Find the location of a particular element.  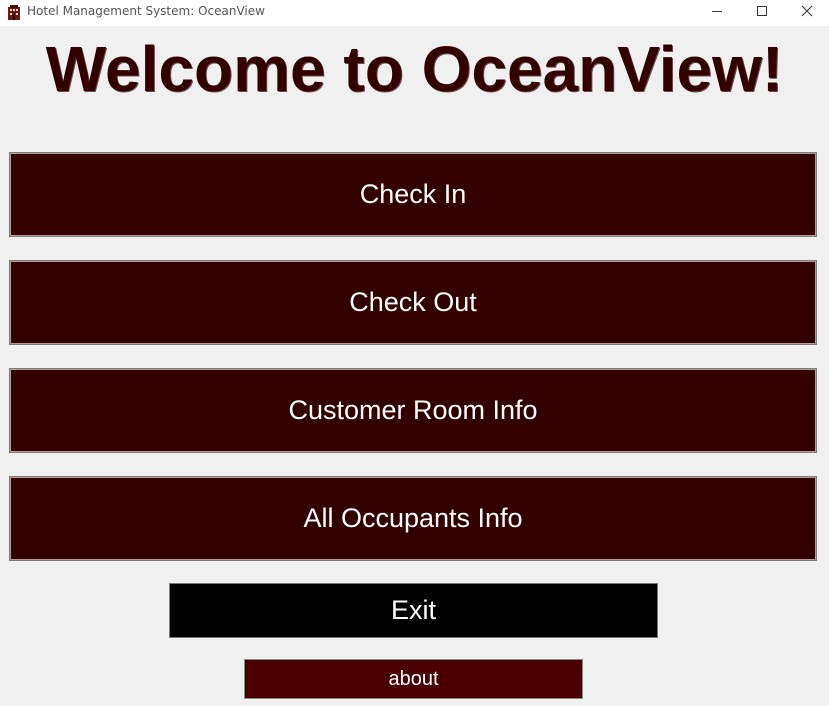

check-out-label: Check Out is located at coordinates (413, 302).